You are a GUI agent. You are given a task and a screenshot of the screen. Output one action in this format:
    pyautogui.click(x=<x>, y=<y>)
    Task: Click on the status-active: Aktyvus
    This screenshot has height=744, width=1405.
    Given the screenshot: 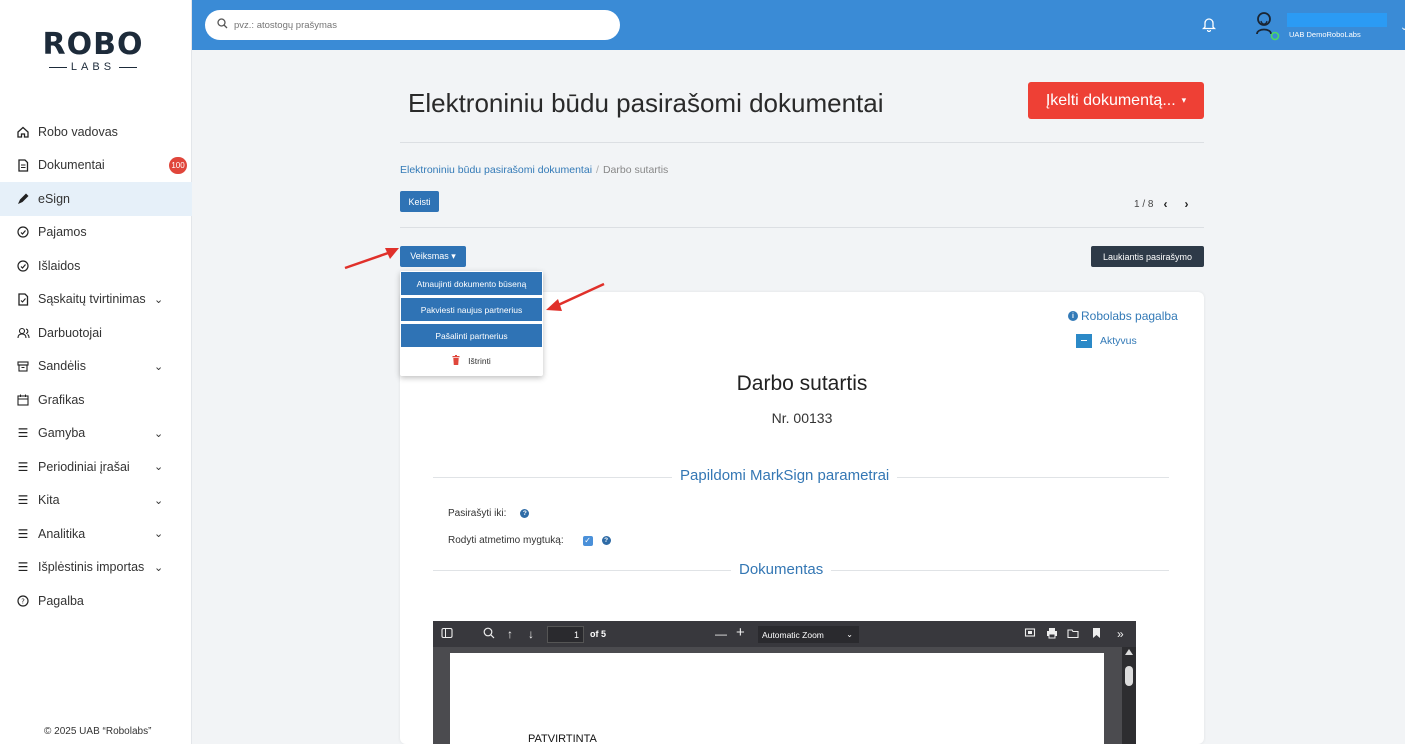 What is the action you would take?
    pyautogui.click(x=1106, y=341)
    